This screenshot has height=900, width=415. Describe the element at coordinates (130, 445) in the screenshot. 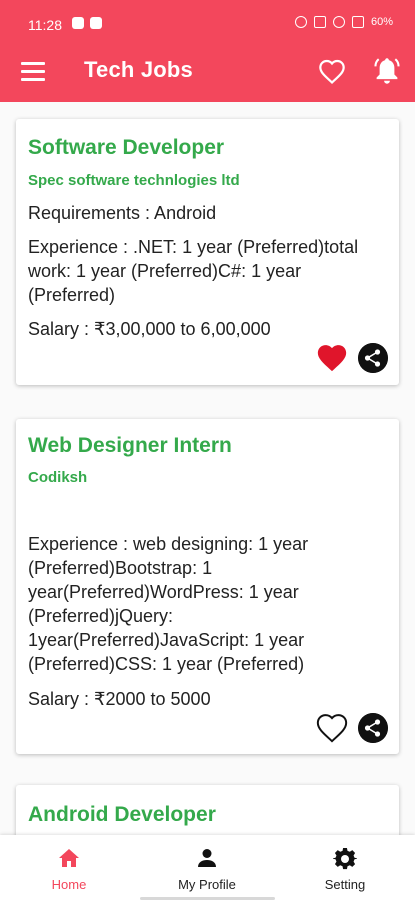

I see `job-title: Web Designer Intern` at that location.